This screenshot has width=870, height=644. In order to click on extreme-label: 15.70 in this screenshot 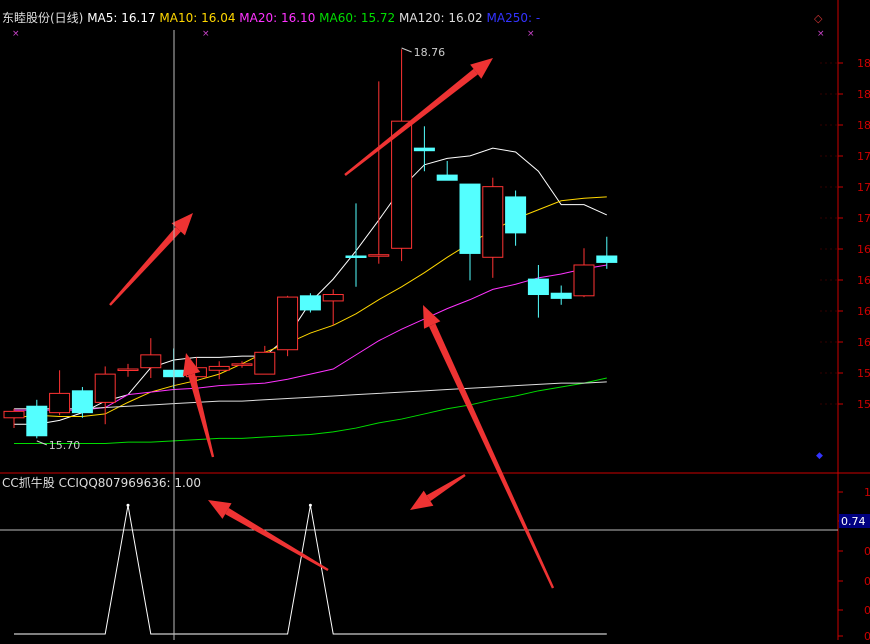, I will do `click(65, 445)`.